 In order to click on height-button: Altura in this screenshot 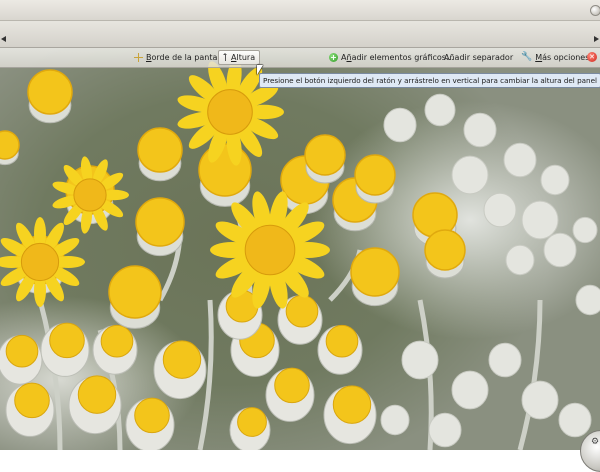, I will do `click(239, 57)`.